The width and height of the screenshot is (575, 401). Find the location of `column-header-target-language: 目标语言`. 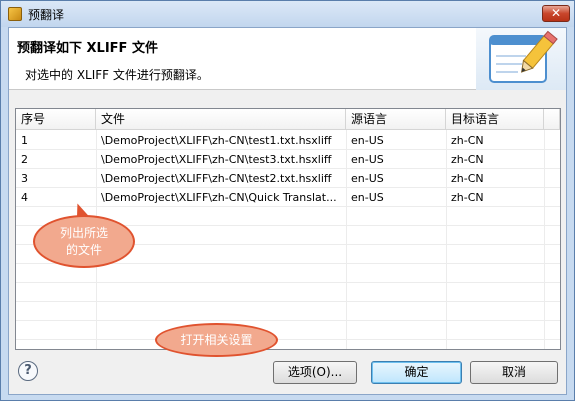

column-header-target-language: 目标语言 is located at coordinates (495, 119).